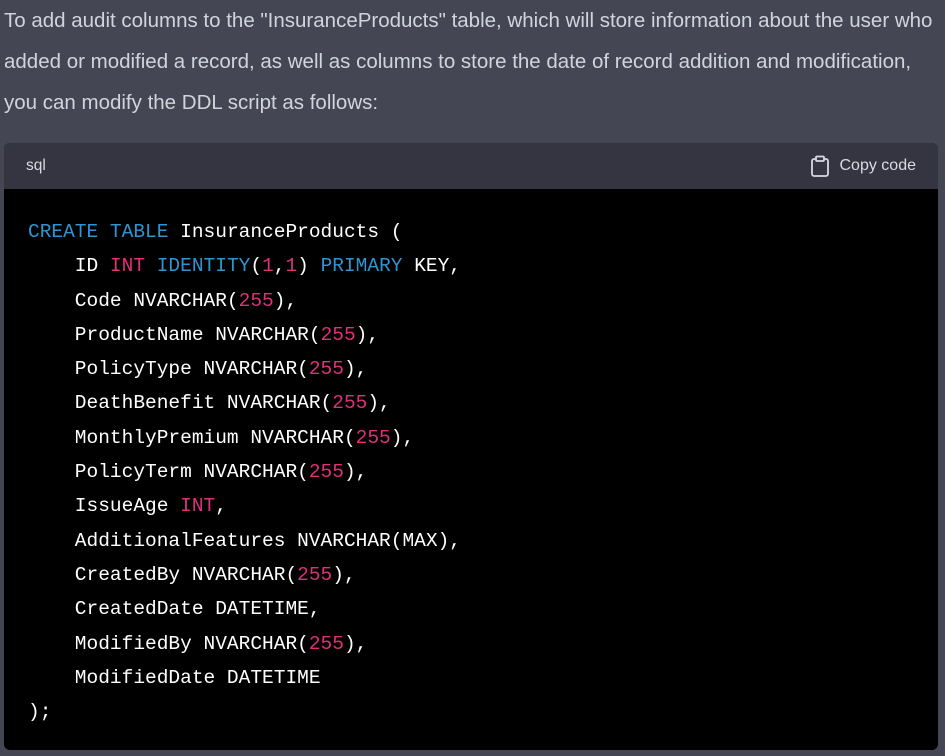 The height and width of the screenshot is (756, 945). Describe the element at coordinates (256, 266) in the screenshot. I see `code-text: (` at that location.